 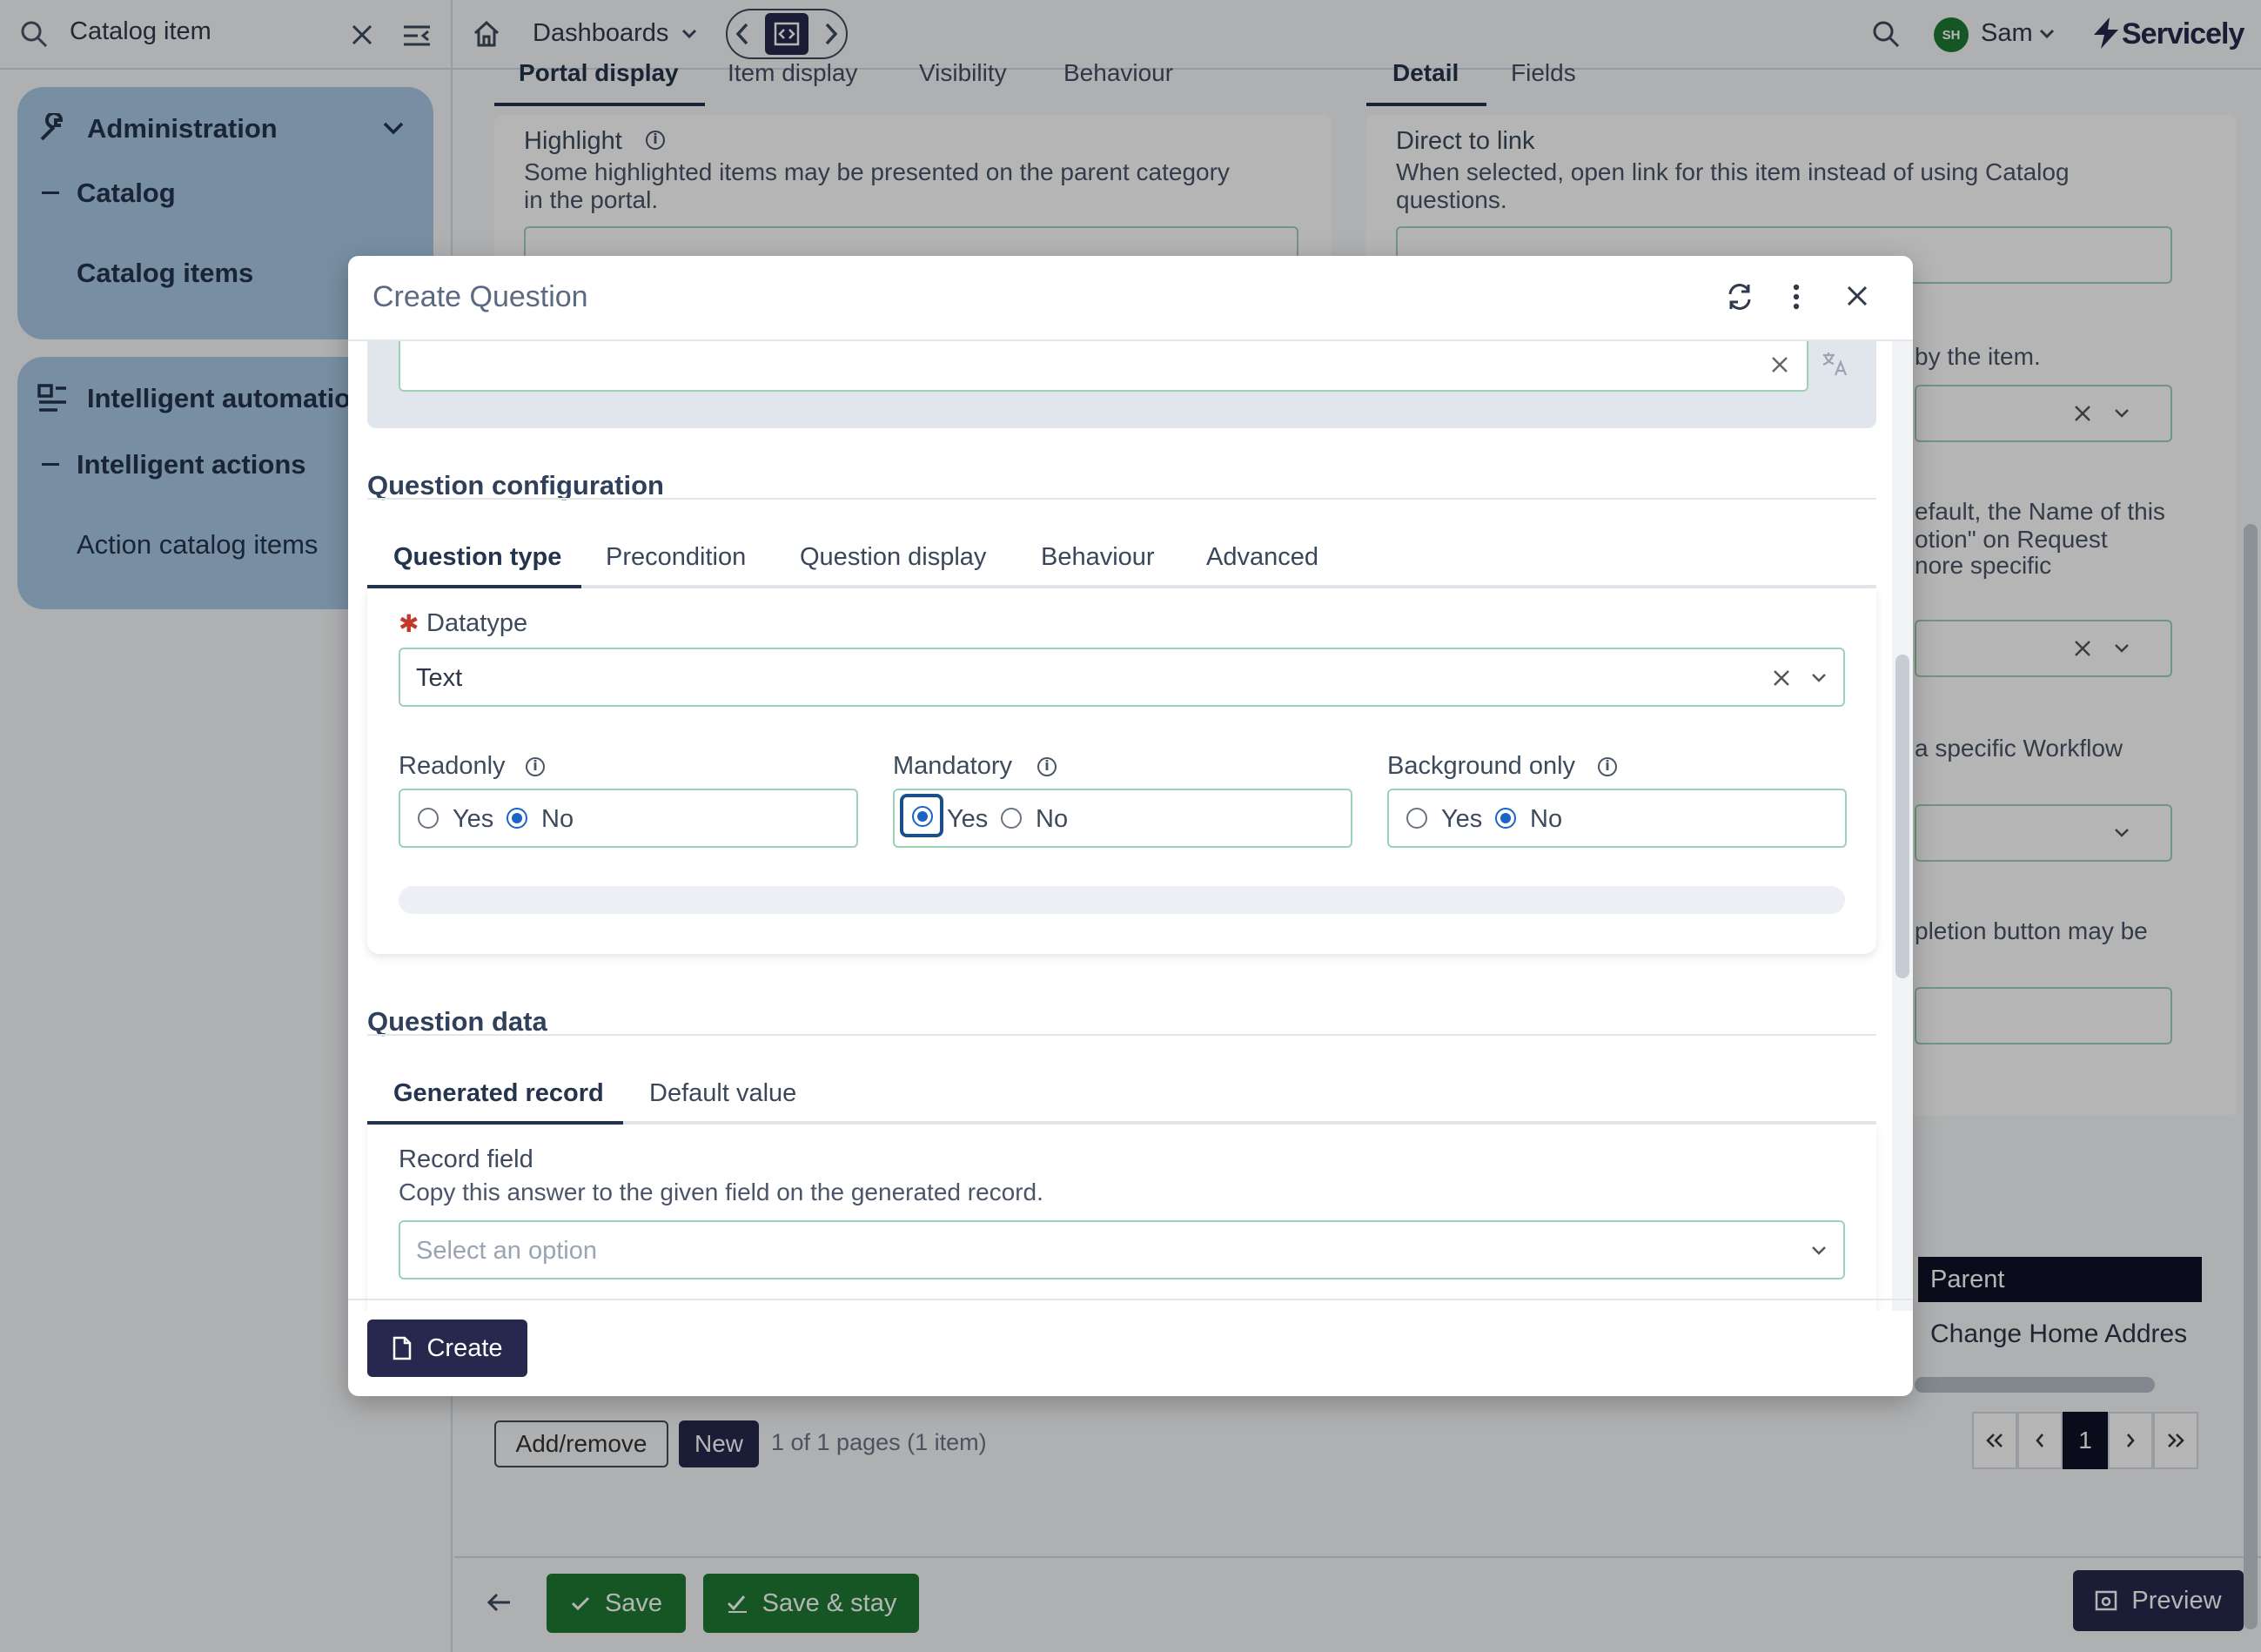 I want to click on readonly-yes-radio, so click(x=428, y=819).